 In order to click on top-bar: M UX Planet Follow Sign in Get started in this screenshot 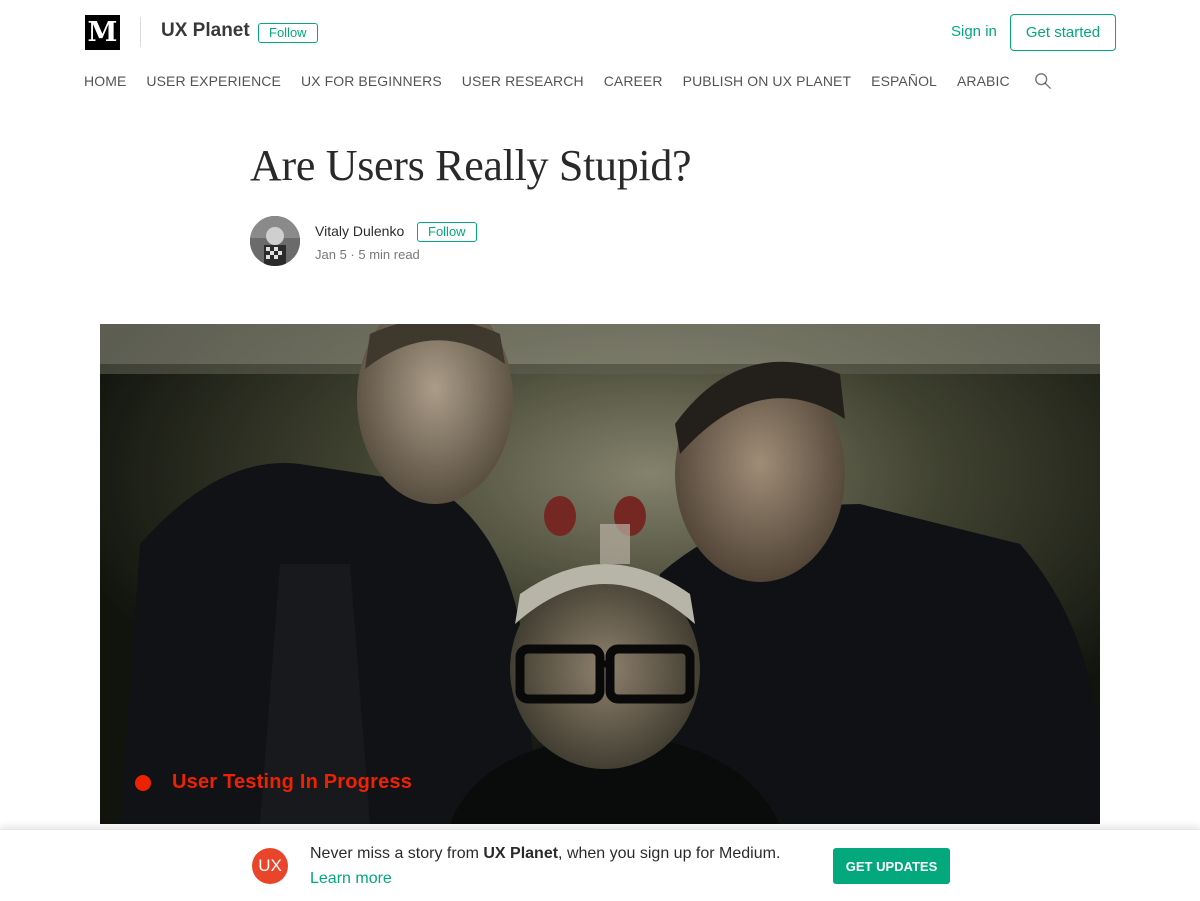, I will do `click(600, 32)`.